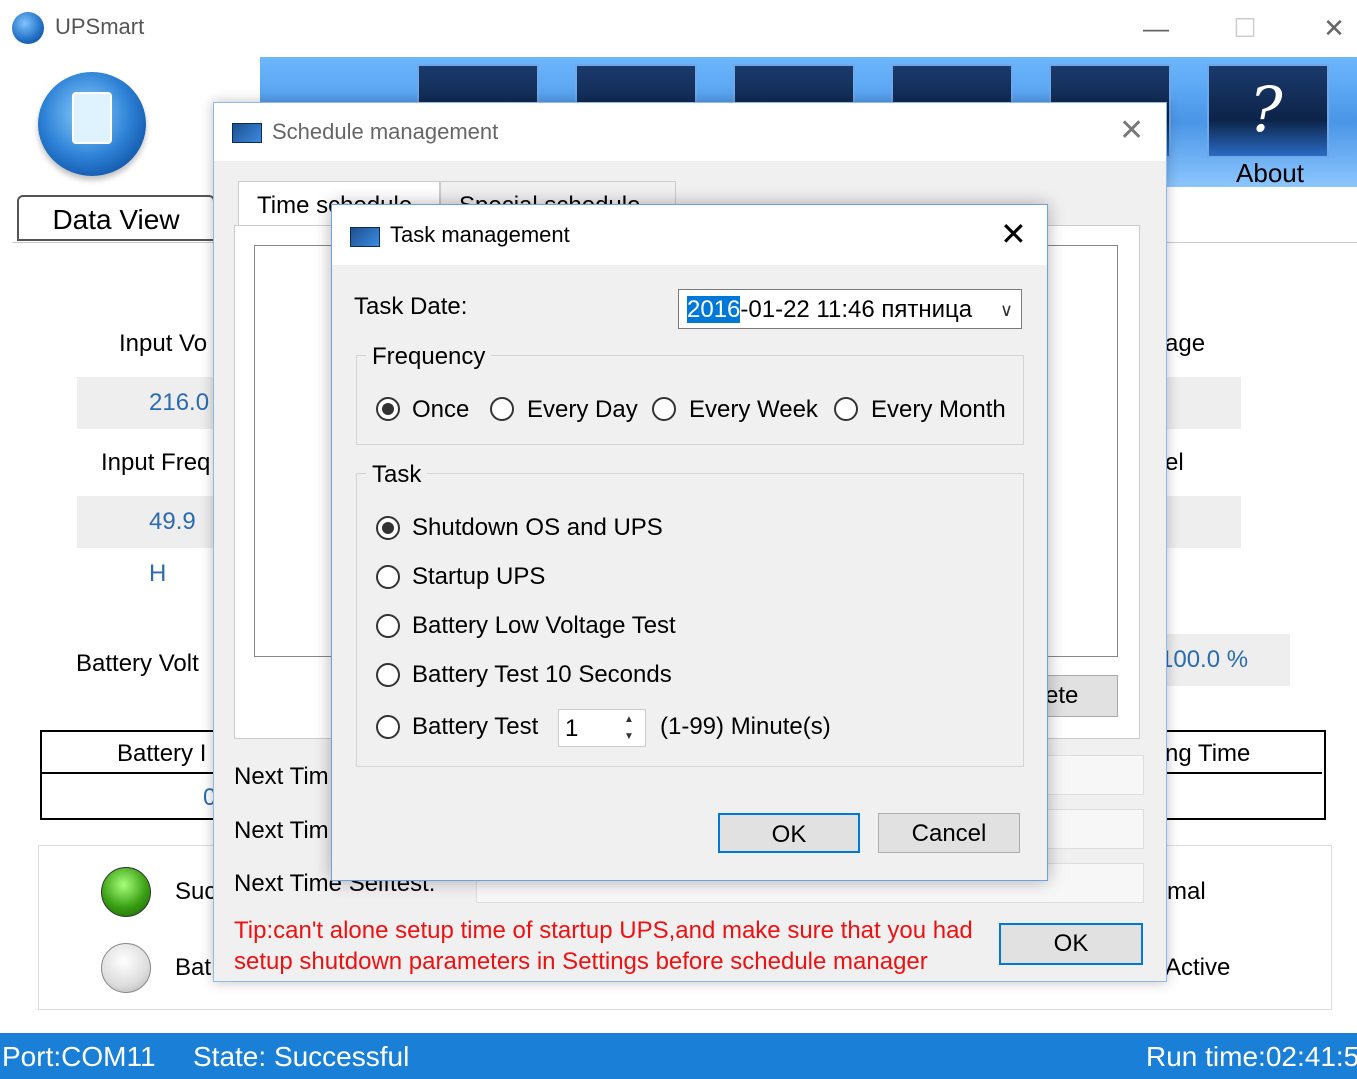 This screenshot has width=1357, height=1079. Describe the element at coordinates (28, 28) in the screenshot. I see `app-logo-icon` at that location.